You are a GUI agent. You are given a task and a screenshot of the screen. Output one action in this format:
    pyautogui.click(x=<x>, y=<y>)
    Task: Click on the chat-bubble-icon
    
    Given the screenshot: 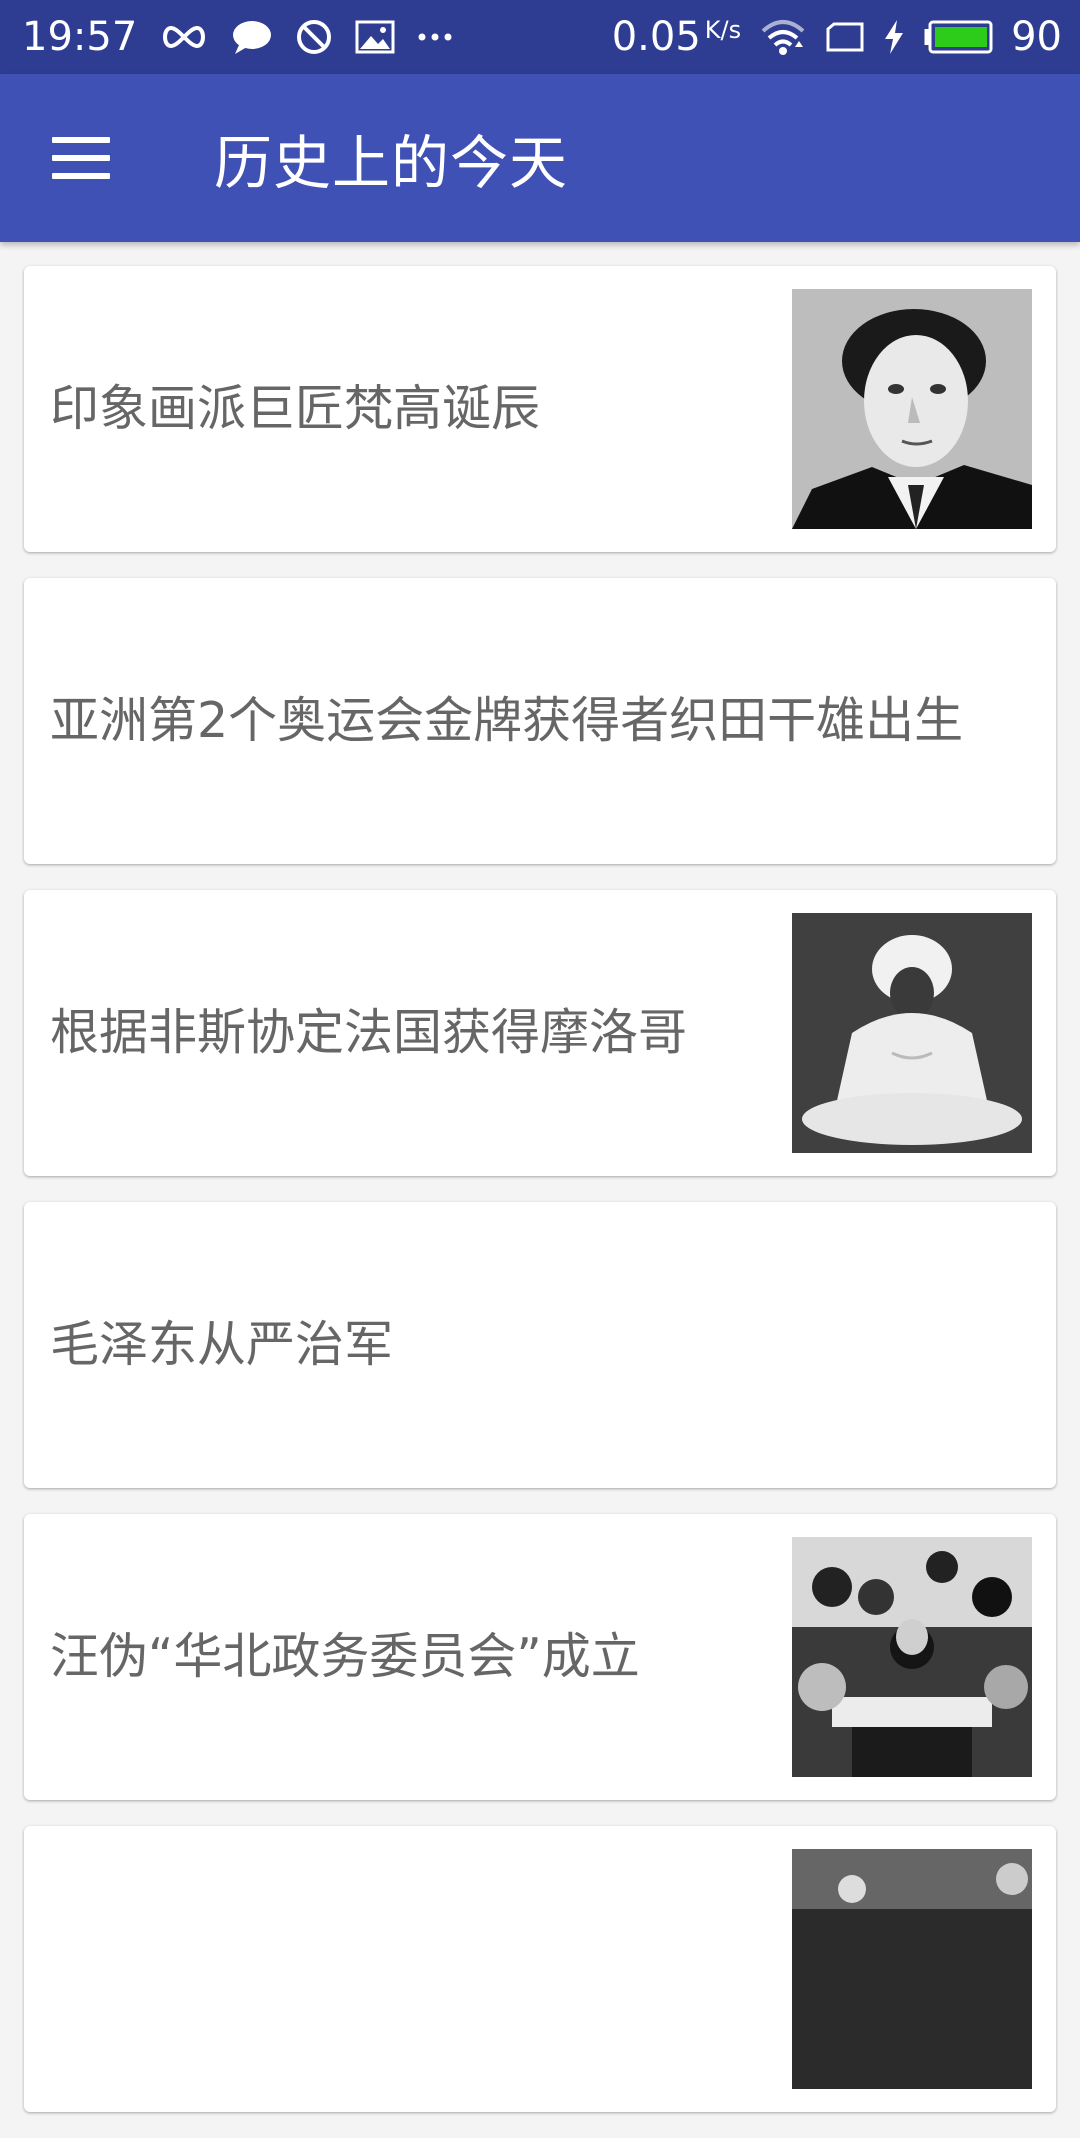 What is the action you would take?
    pyautogui.click(x=252, y=37)
    